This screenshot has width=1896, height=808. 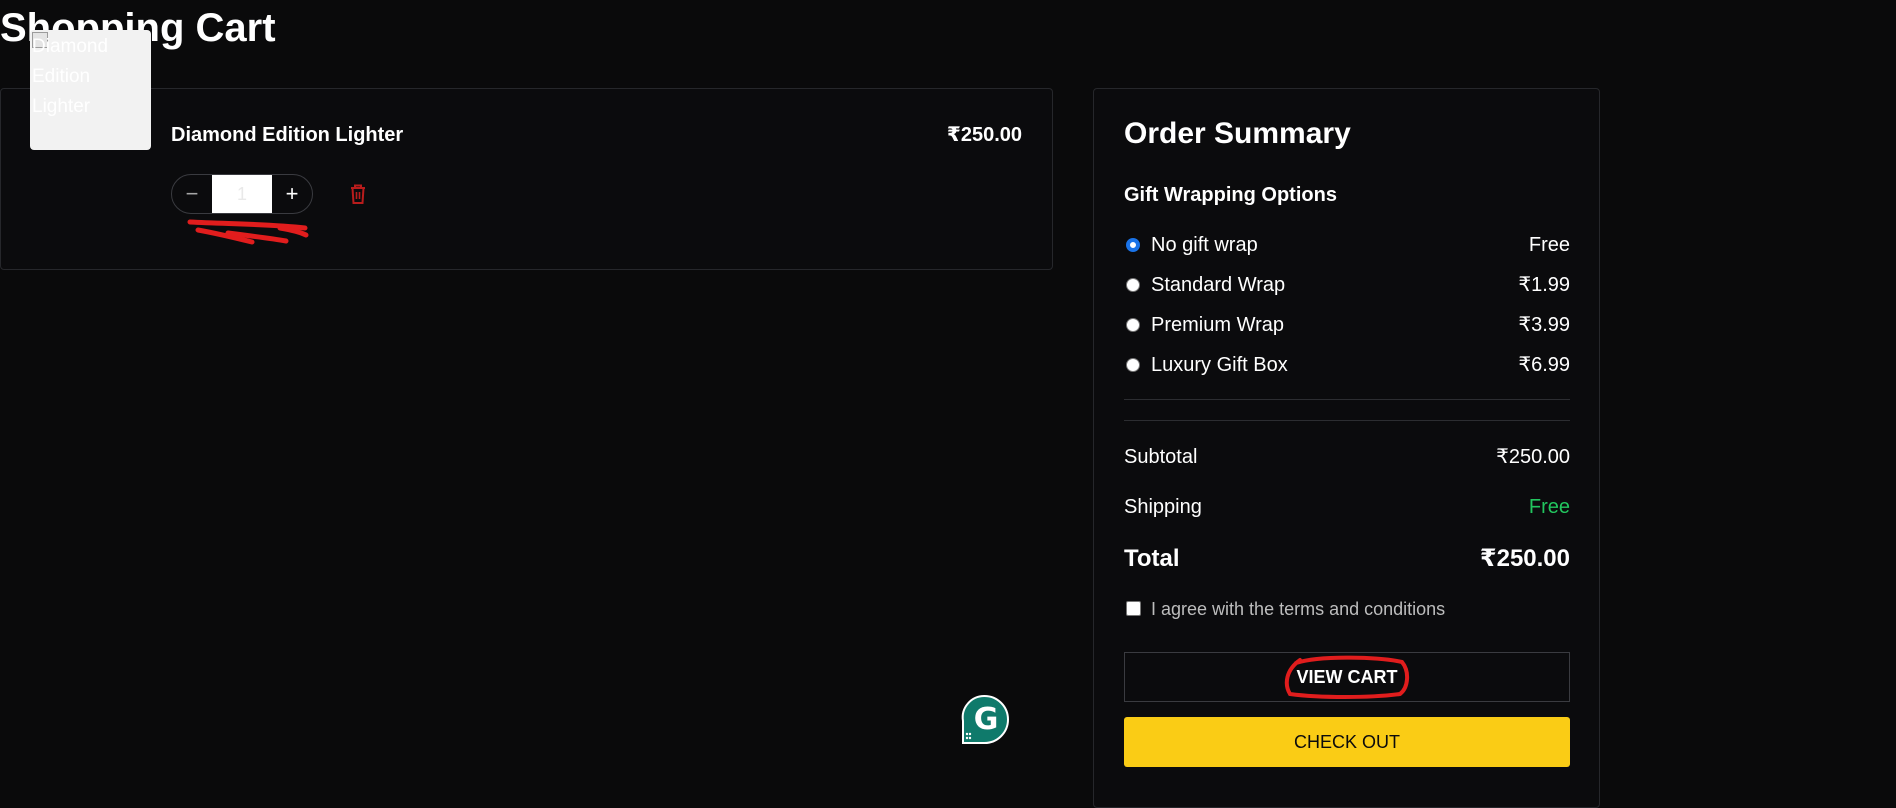 What do you see at coordinates (1347, 677) in the screenshot?
I see `view-cart-button: VIEW CART` at bounding box center [1347, 677].